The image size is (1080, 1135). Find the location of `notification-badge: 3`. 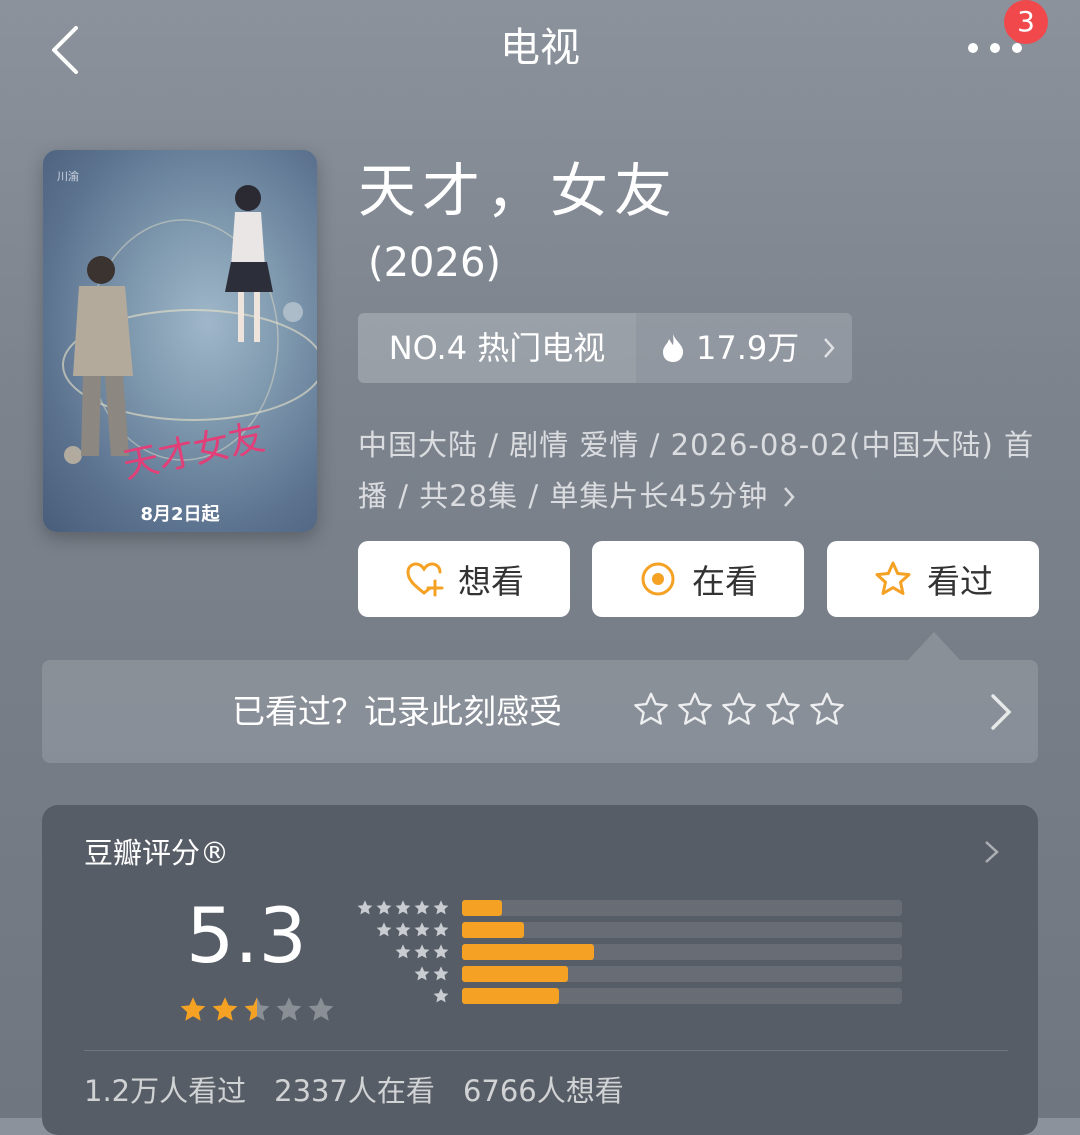

notification-badge: 3 is located at coordinates (1026, 22).